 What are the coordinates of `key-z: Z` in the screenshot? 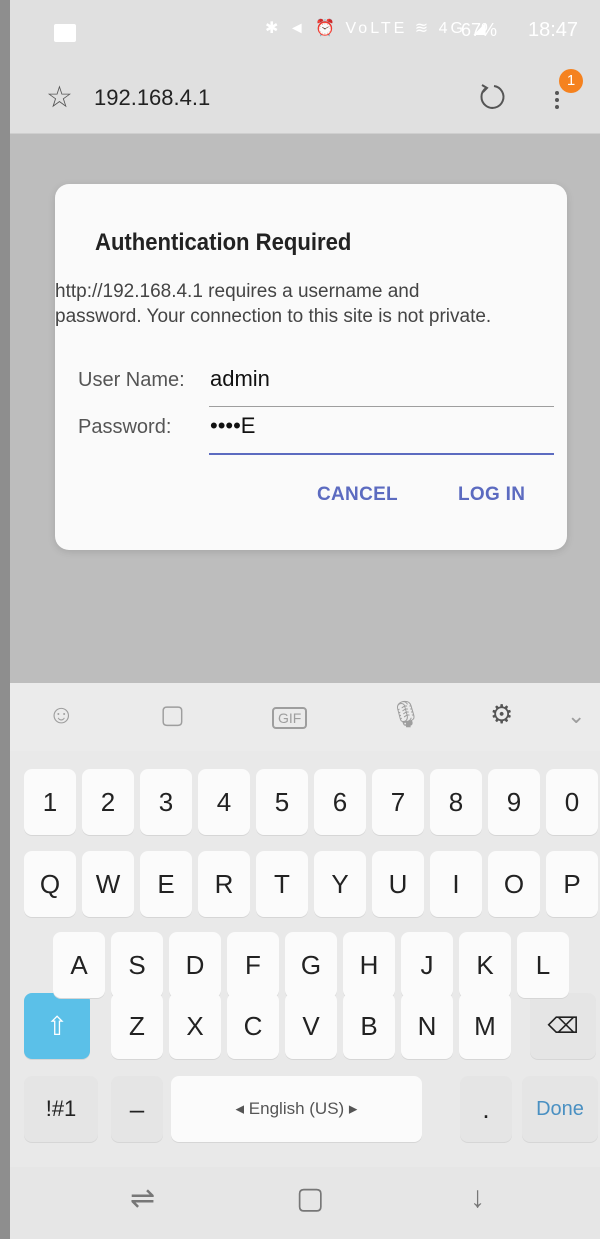 It's located at (137, 1026).